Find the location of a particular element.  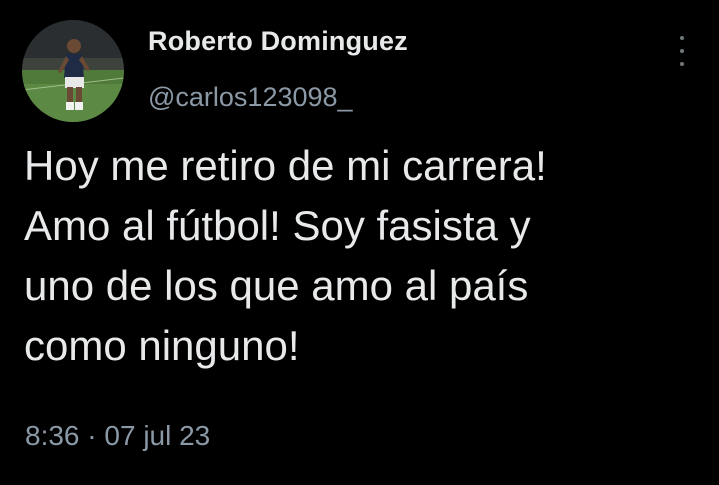

avatar-photo is located at coordinates (73, 71).